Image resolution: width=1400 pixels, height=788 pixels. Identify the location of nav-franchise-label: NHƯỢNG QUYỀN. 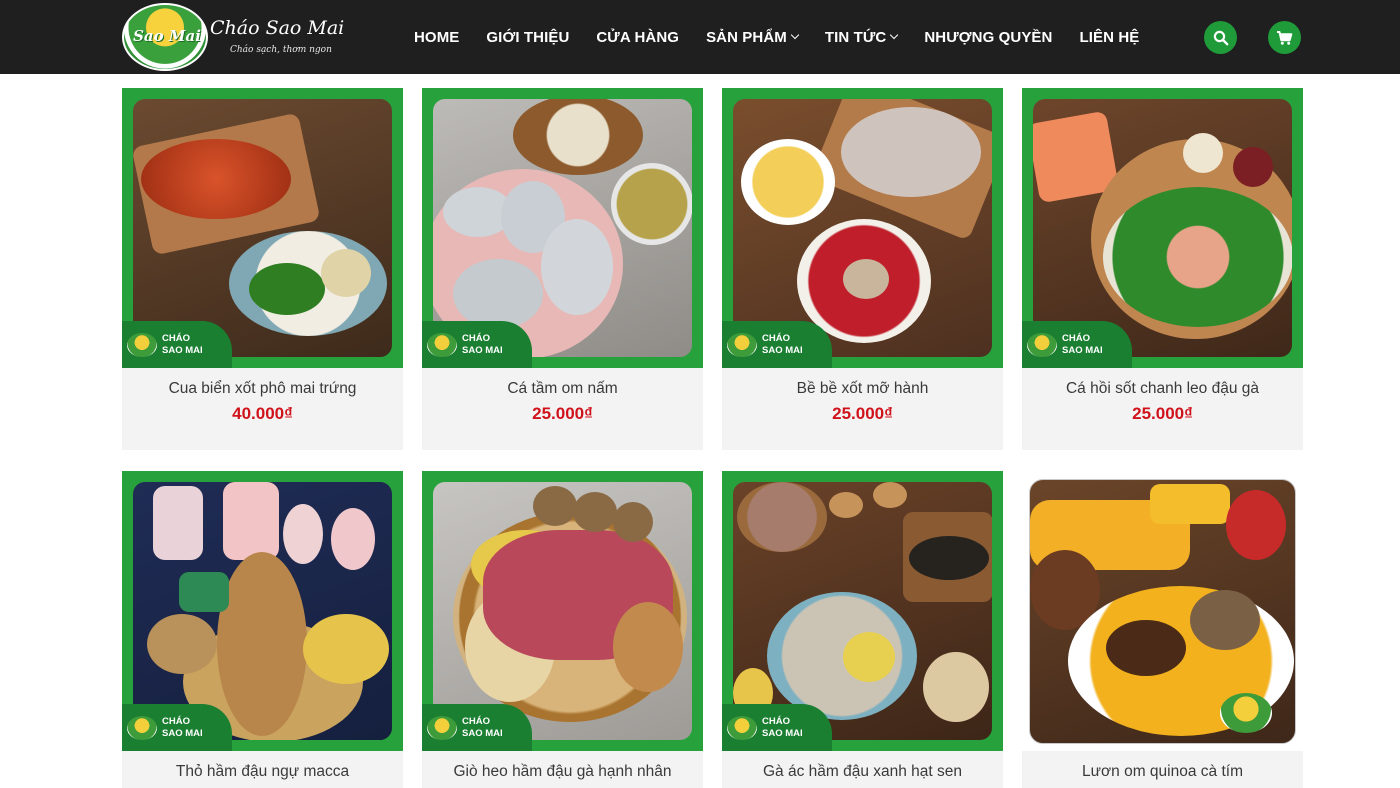
(988, 37).